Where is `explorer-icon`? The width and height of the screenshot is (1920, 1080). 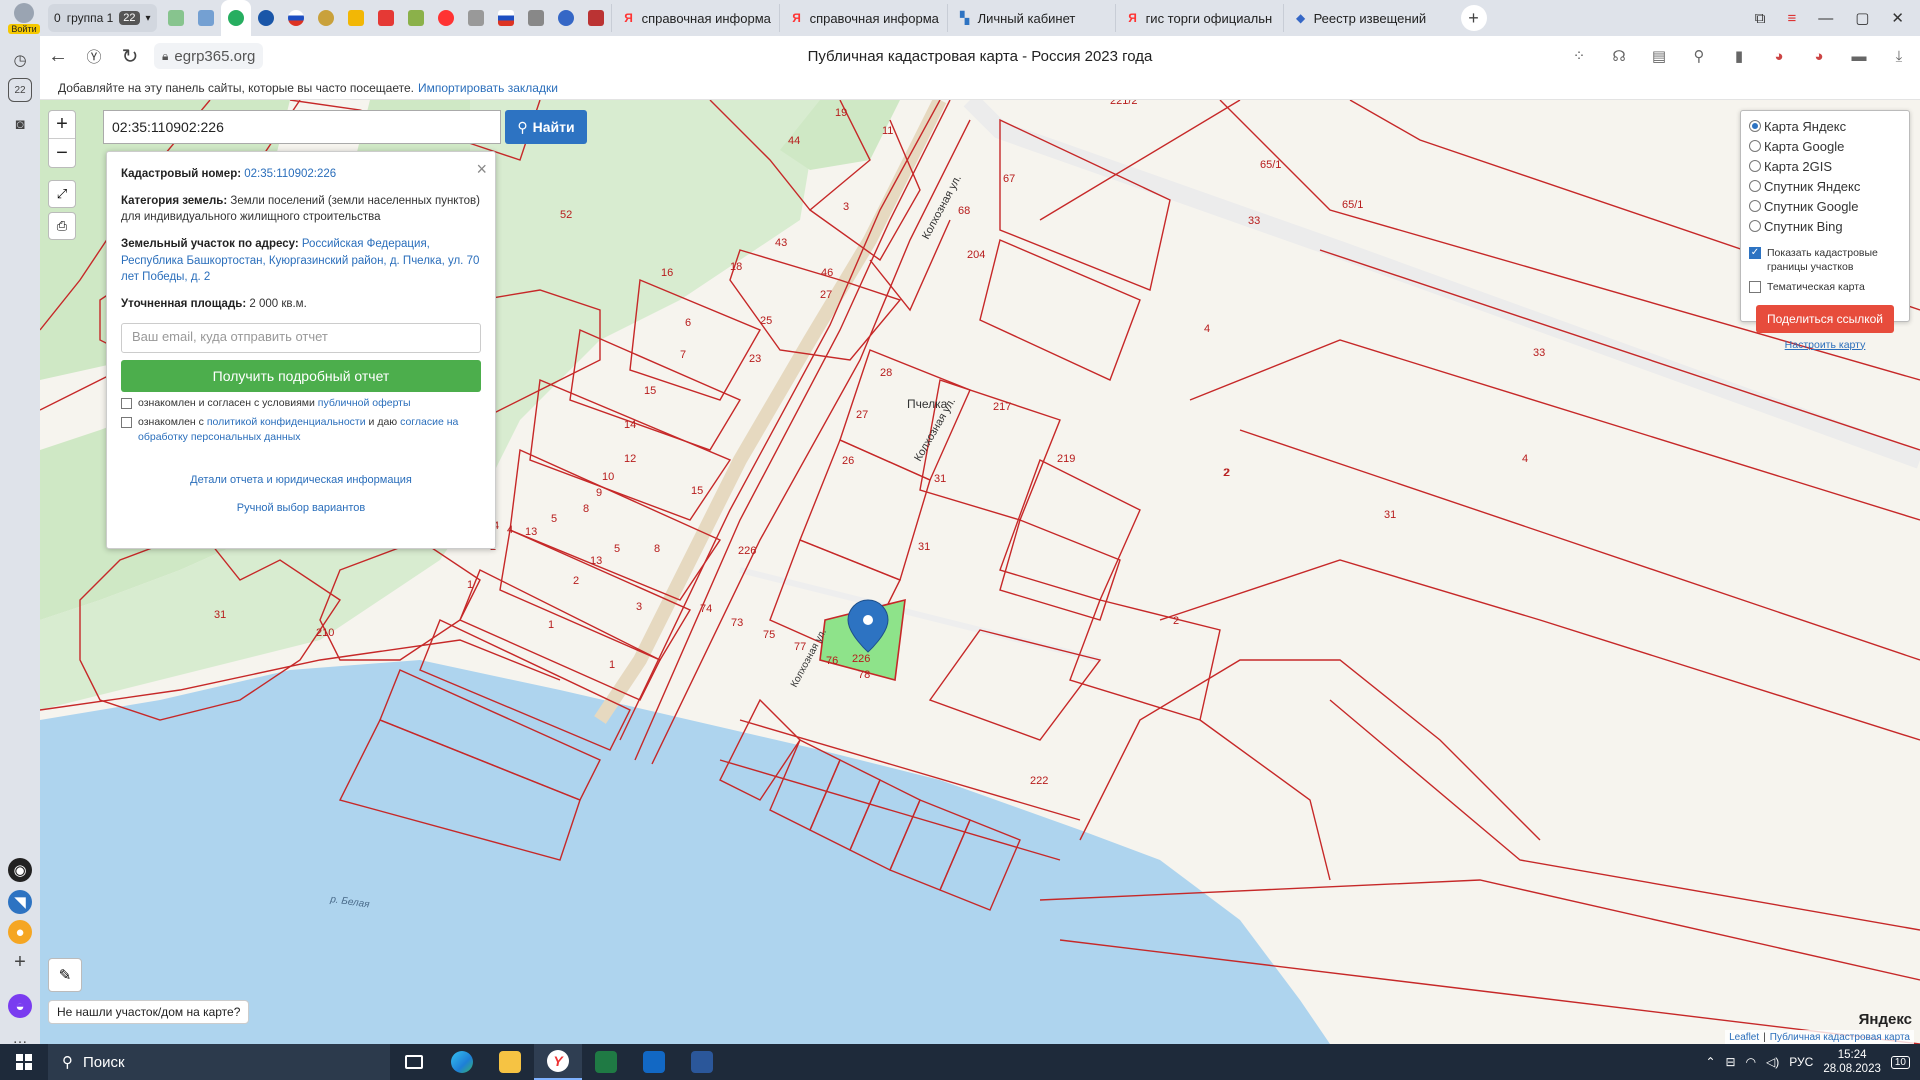
explorer-icon is located at coordinates (510, 1062).